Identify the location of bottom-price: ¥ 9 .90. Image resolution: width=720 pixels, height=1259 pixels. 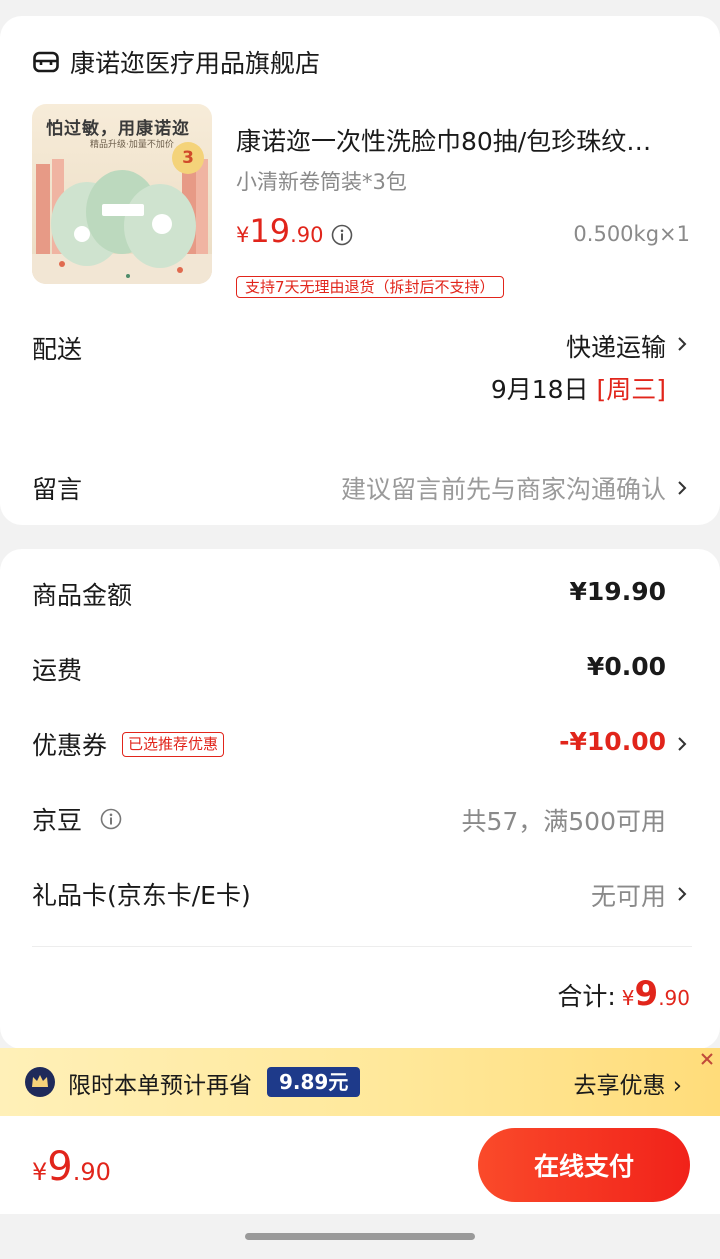
(71, 1167).